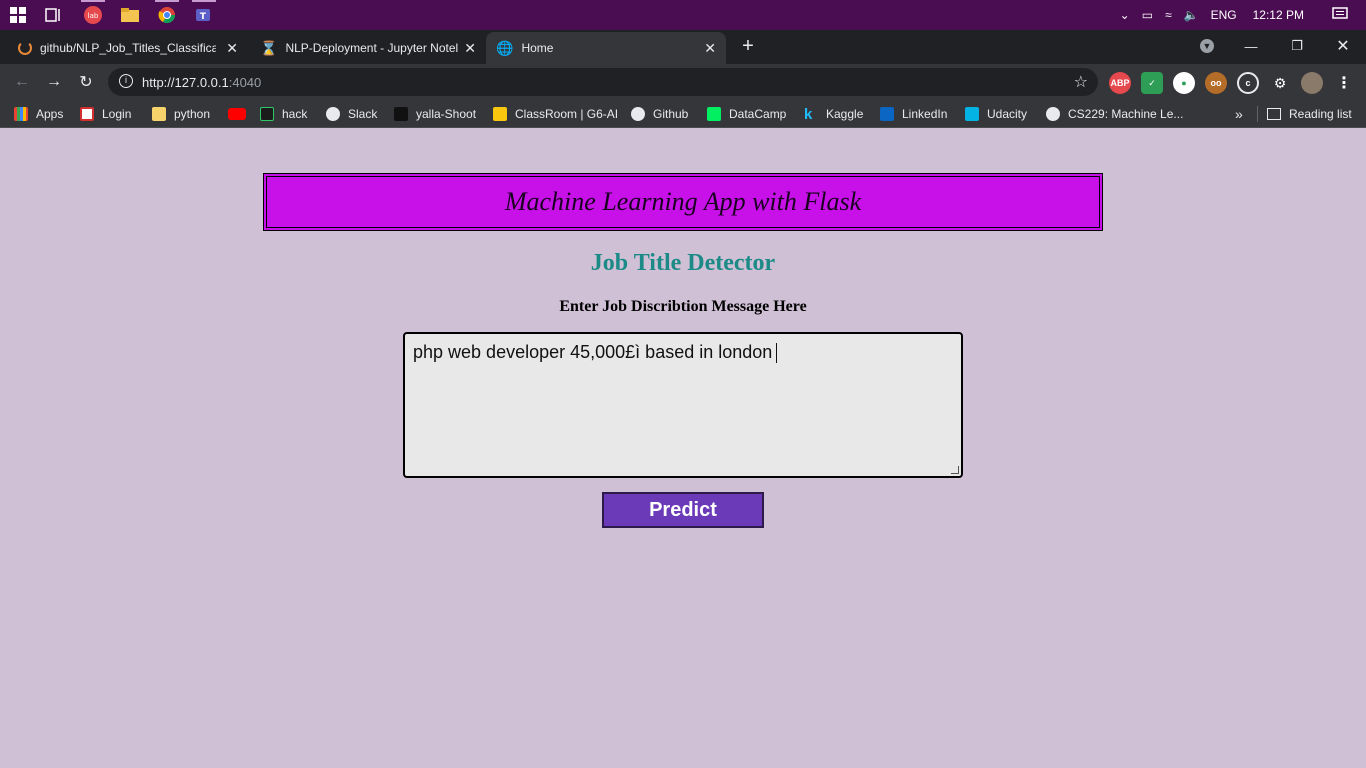 Image resolution: width=1366 pixels, height=768 pixels. Describe the element at coordinates (925, 114) in the screenshot. I see `bookmark-label: LinkedIn` at that location.